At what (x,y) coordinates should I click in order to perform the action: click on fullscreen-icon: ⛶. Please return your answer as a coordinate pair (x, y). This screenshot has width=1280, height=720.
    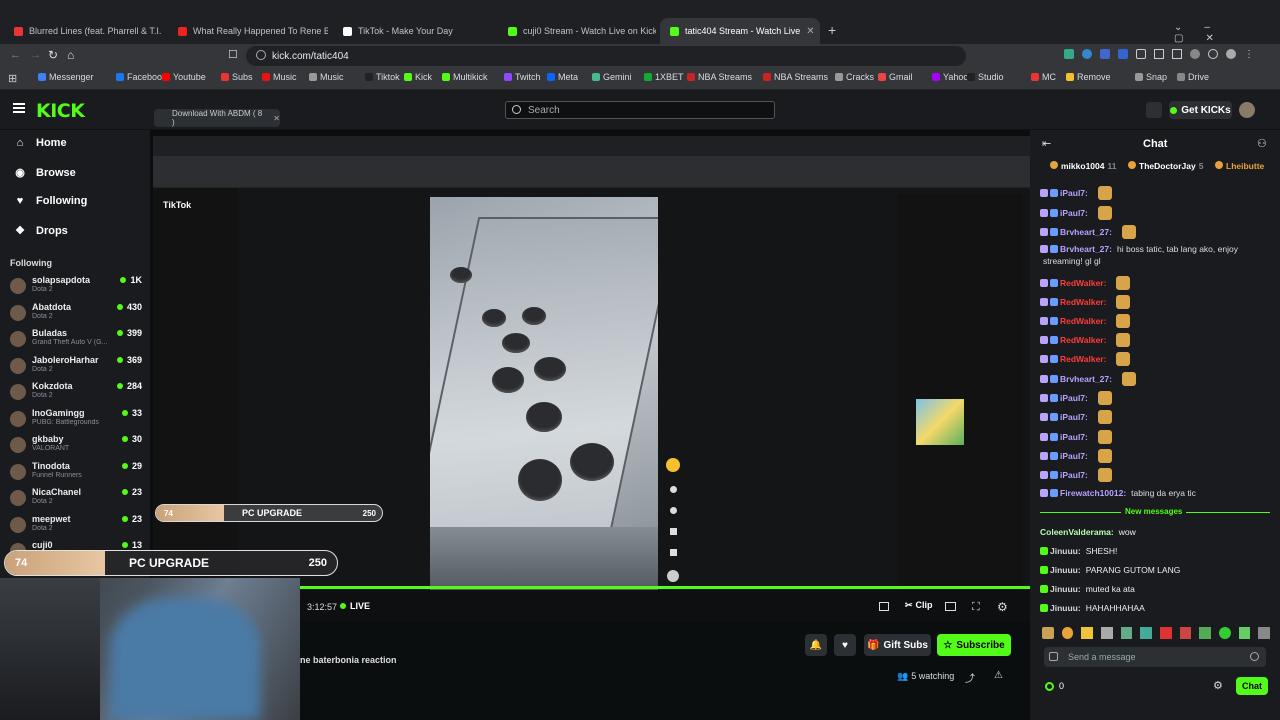
    Looking at the image, I should click on (976, 607).